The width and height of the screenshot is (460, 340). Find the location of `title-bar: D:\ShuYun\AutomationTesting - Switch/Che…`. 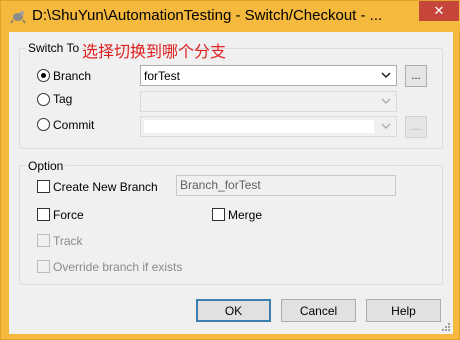

title-bar: D:\ShuYun\AutomationTesting - Switch/Che… is located at coordinates (230, 16).